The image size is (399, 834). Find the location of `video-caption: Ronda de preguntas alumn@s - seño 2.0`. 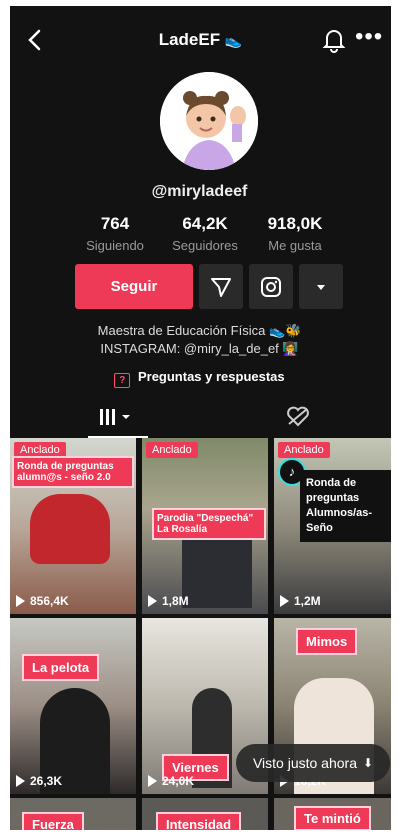

video-caption: Ronda de preguntas alumn@s - seño 2.0 is located at coordinates (73, 472).